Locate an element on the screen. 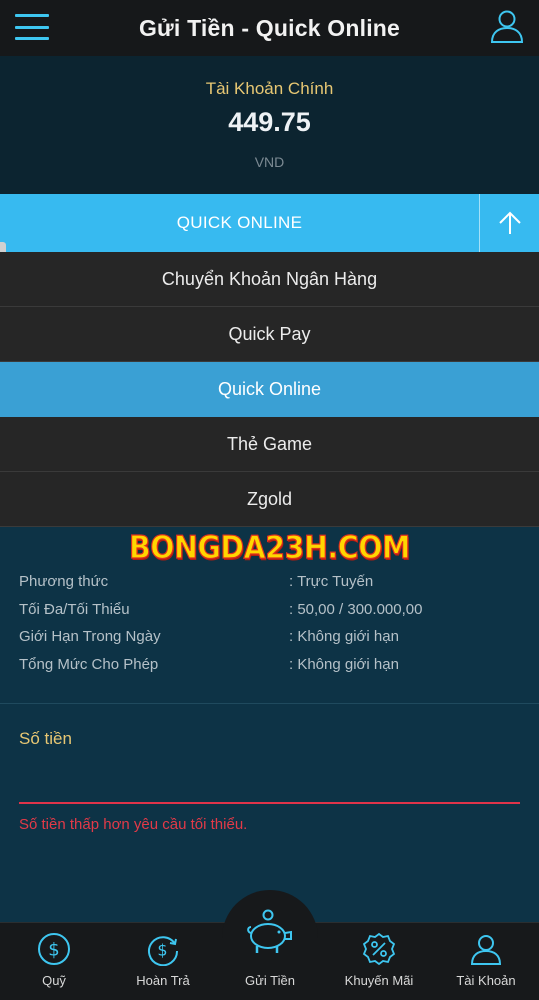 The height and width of the screenshot is (1000, 539). piggy-bank-icon is located at coordinates (269, 931).